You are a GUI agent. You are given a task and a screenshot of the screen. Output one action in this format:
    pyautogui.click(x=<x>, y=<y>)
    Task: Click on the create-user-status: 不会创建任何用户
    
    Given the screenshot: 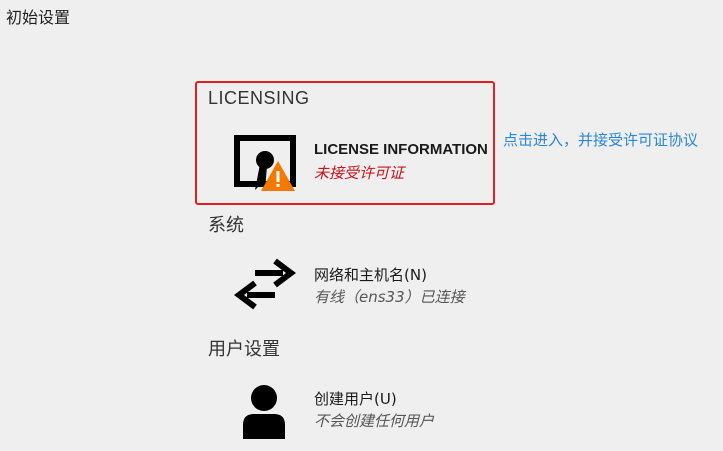 What is the action you would take?
    pyautogui.click(x=374, y=421)
    